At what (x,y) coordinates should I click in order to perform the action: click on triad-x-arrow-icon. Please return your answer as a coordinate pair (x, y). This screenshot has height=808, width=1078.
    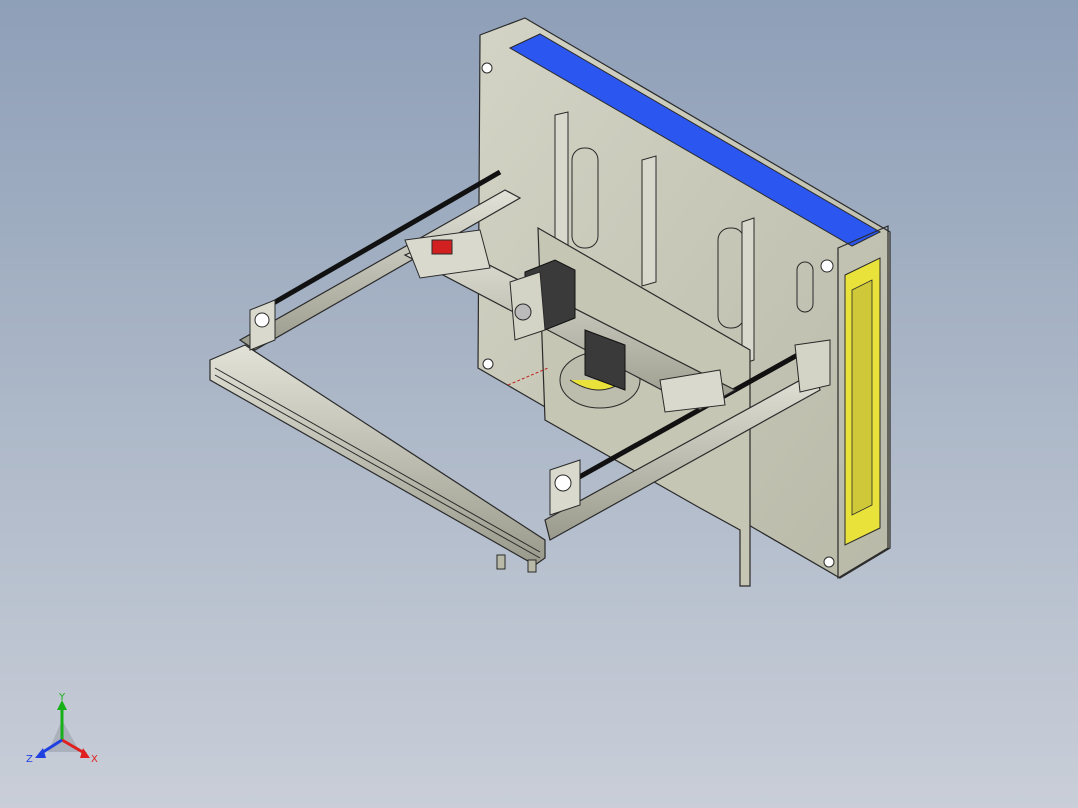
    Looking at the image, I should click on (85, 753).